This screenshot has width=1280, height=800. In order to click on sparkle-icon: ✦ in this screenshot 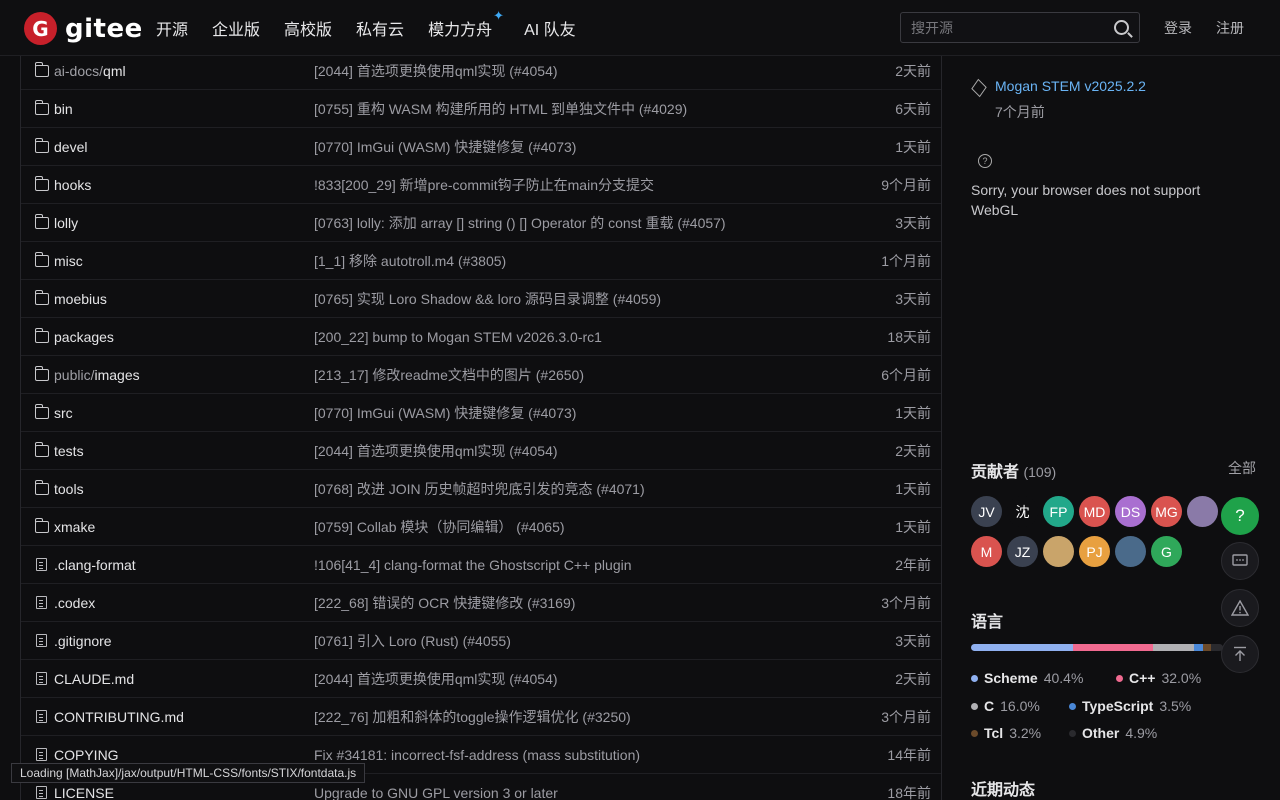, I will do `click(499, 15)`.